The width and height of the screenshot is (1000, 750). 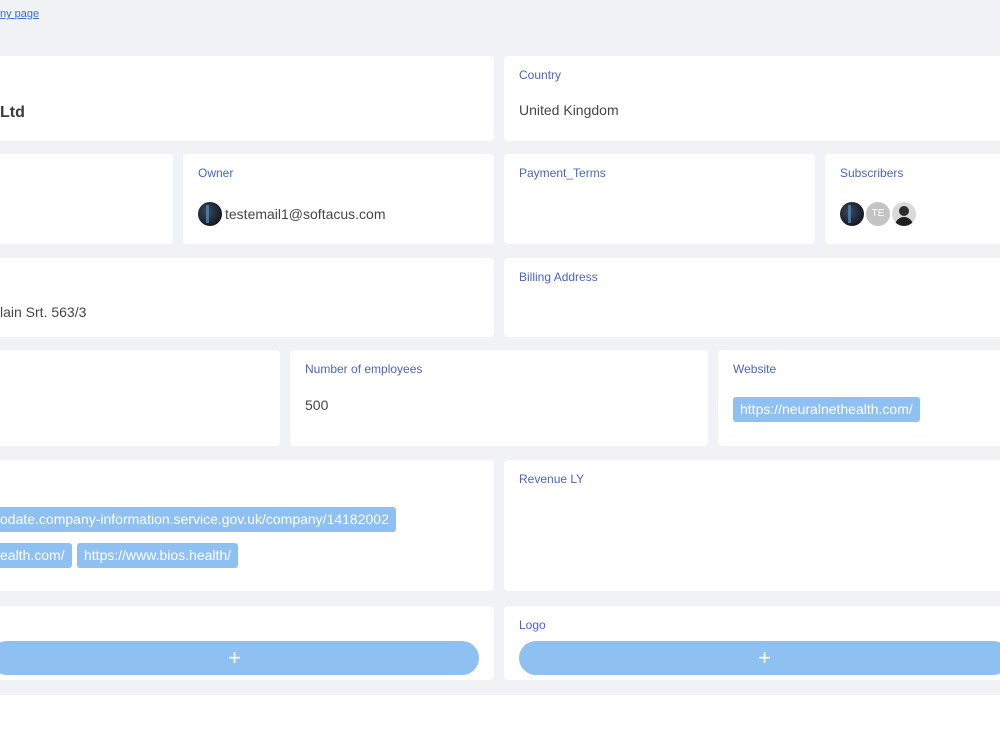 I want to click on subscribers-card: Subscribers TE, so click(x=912, y=199).